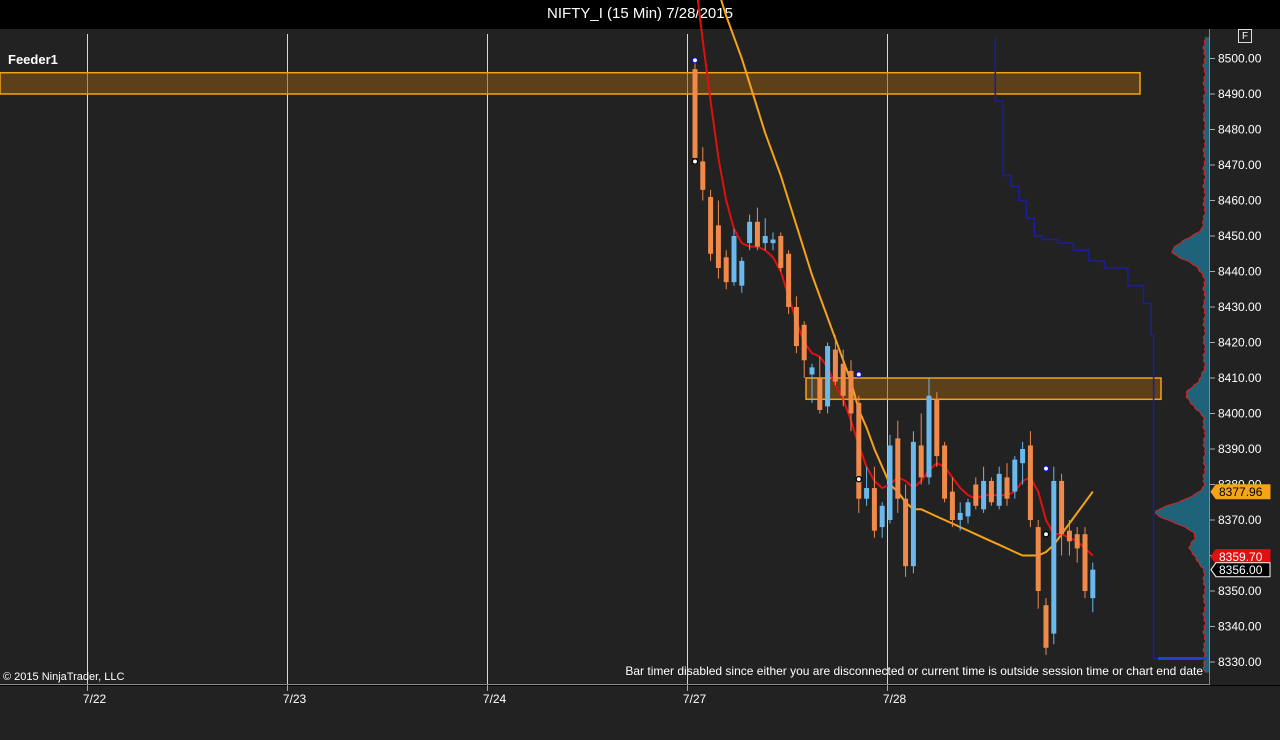  Describe the element at coordinates (1240, 94) in the screenshot. I see `price-tick-label: 8490.00` at that location.